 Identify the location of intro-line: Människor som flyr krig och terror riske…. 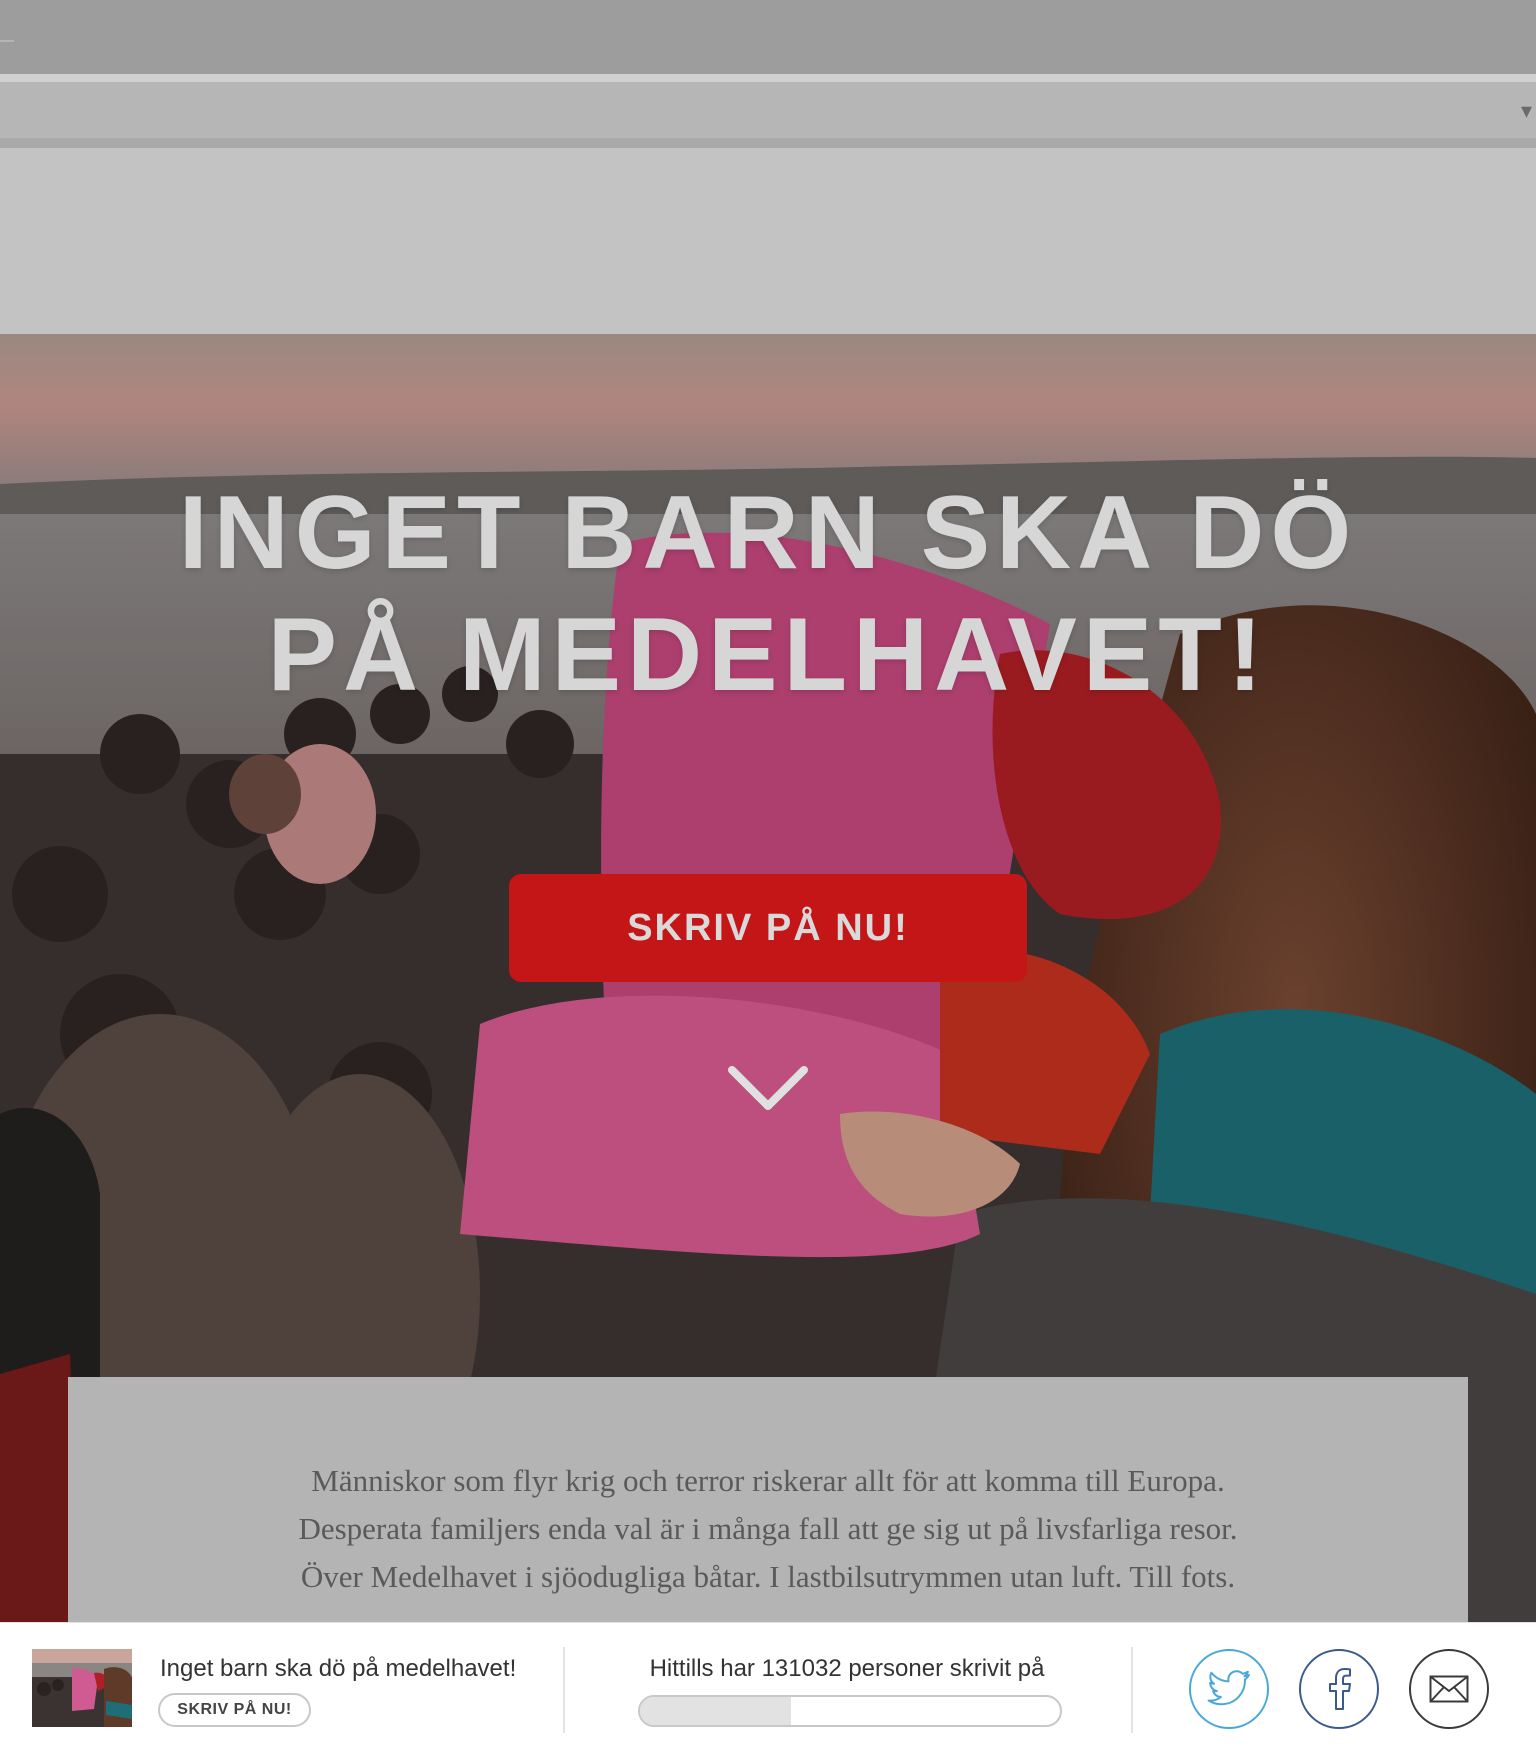
(768, 1480).